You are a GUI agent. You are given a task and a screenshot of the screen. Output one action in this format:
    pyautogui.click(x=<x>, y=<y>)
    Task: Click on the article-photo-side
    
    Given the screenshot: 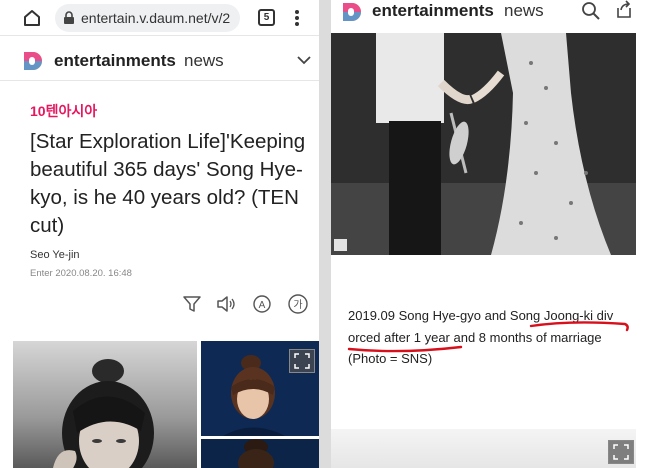 What is the action you would take?
    pyautogui.click(x=260, y=388)
    